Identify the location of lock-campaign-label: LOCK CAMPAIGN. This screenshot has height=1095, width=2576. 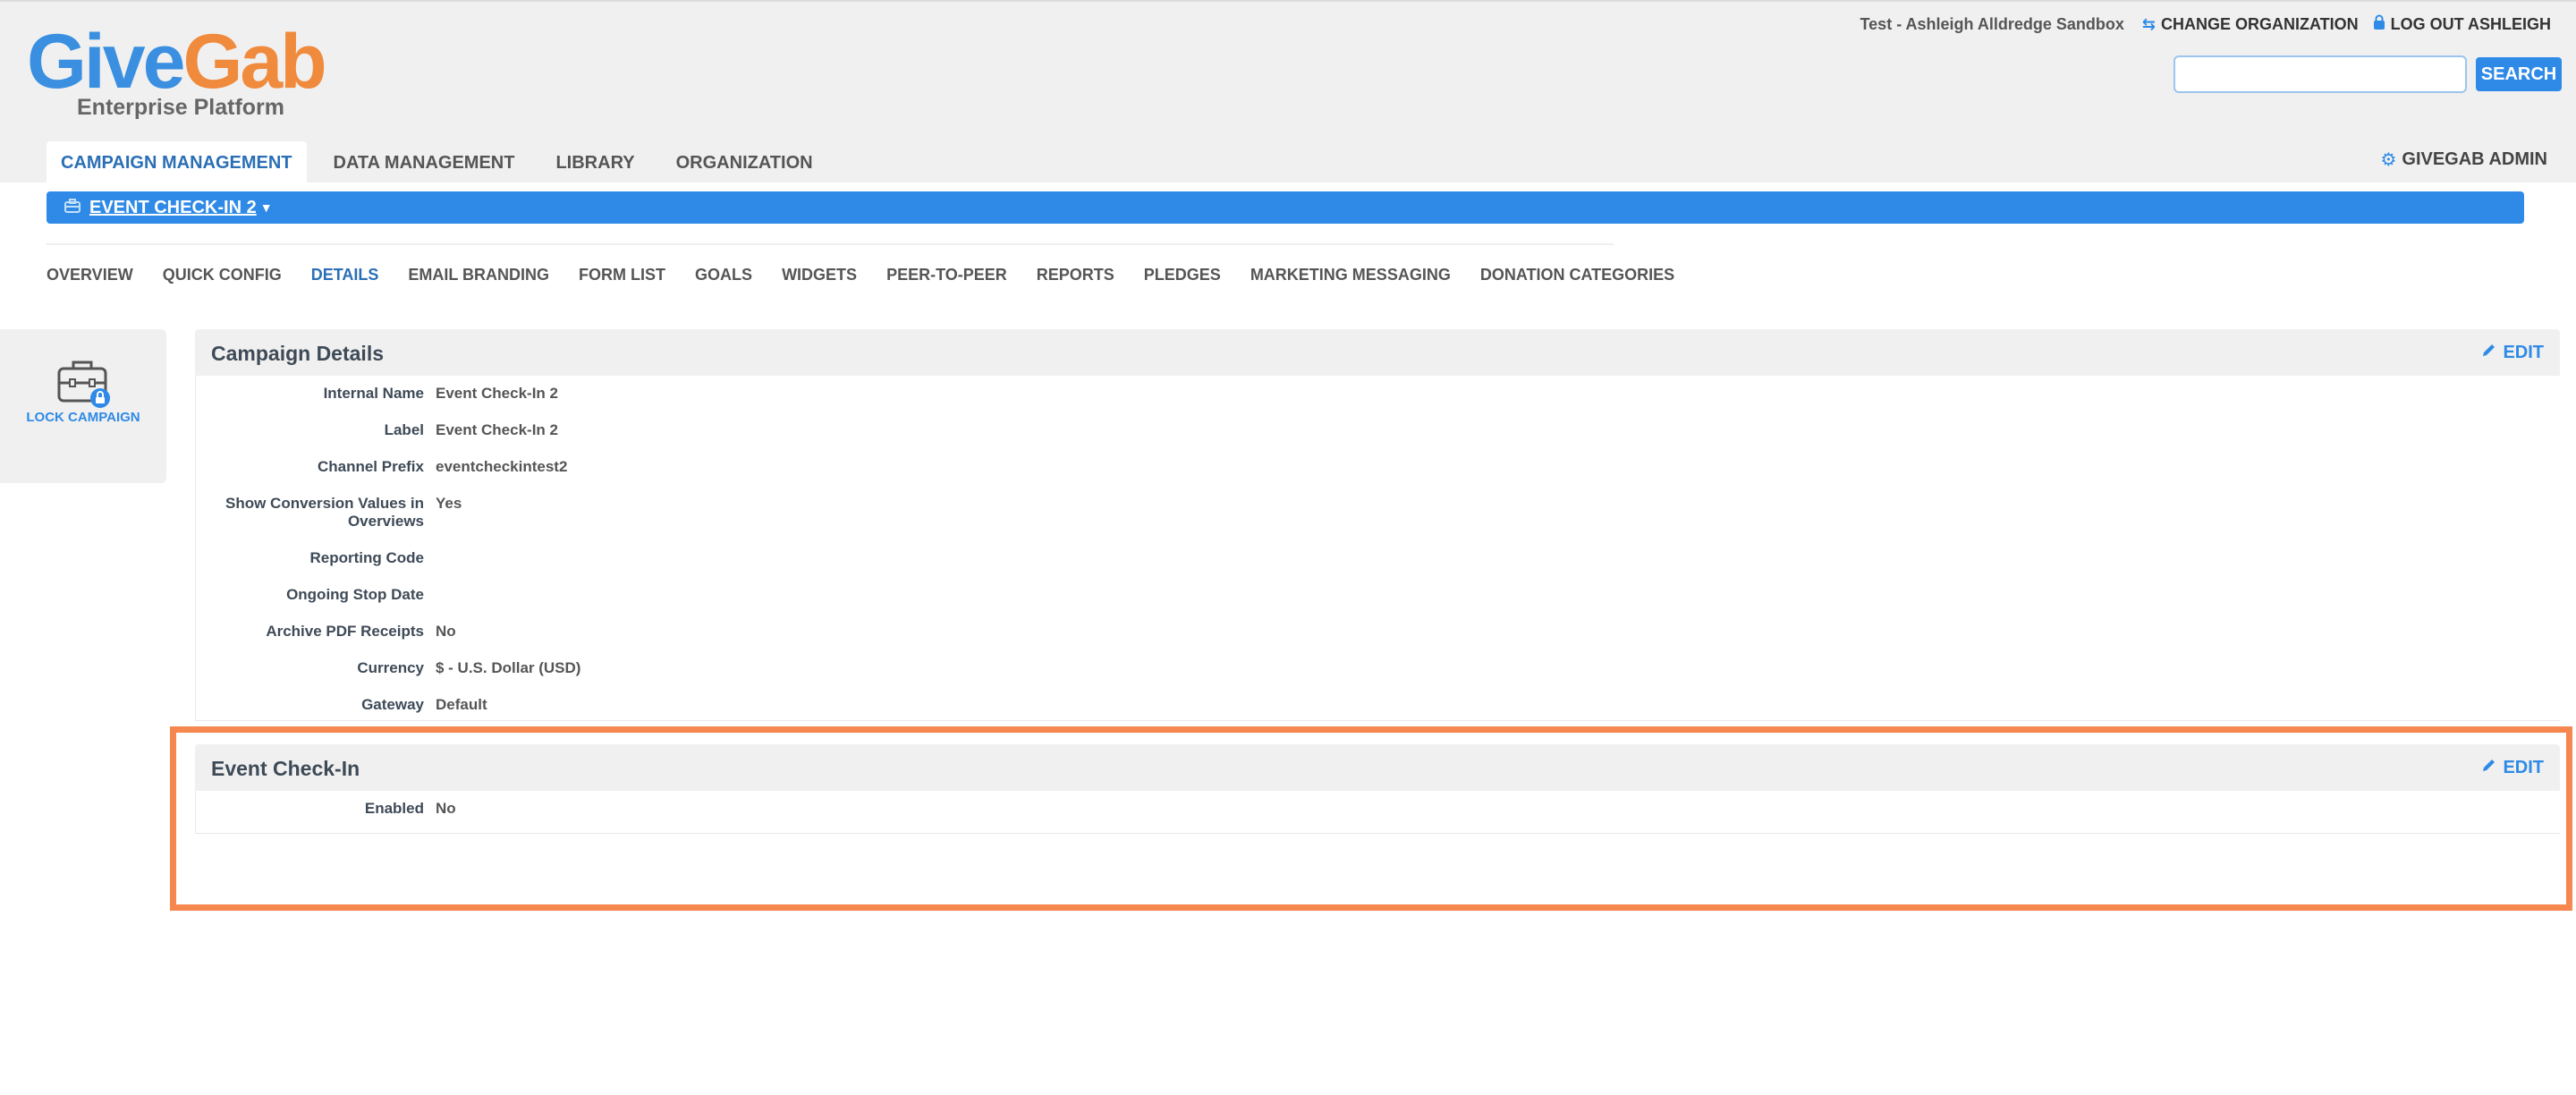
(83, 418).